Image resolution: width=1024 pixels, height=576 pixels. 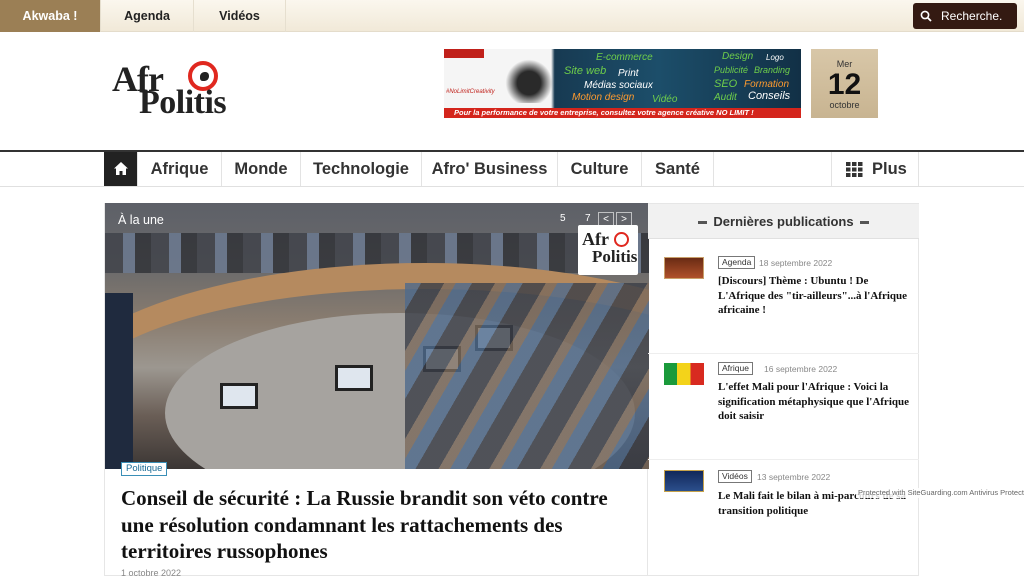 What do you see at coordinates (563, 218) in the screenshot?
I see `slider-current: 5` at bounding box center [563, 218].